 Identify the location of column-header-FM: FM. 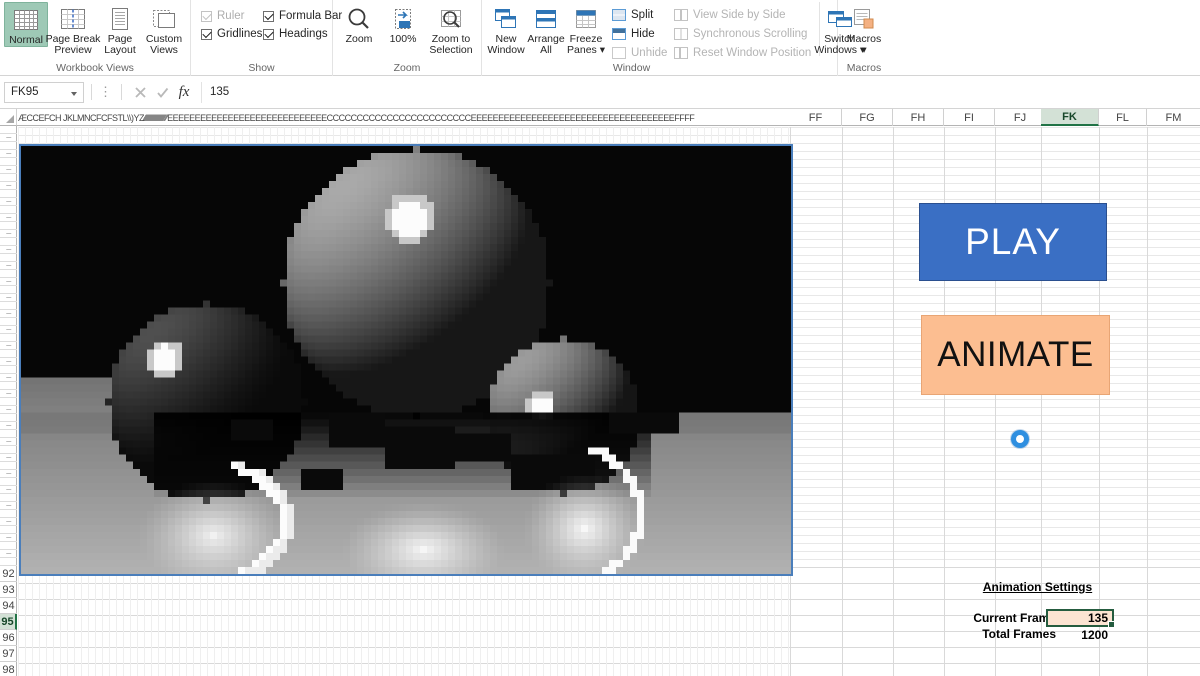
(1173, 117).